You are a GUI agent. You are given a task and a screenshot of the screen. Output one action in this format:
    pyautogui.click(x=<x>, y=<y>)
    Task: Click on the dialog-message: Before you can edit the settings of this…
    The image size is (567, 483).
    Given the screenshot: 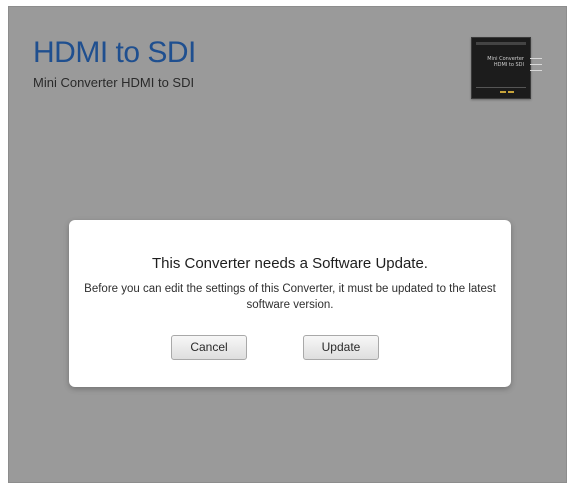 What is the action you would take?
    pyautogui.click(x=290, y=297)
    